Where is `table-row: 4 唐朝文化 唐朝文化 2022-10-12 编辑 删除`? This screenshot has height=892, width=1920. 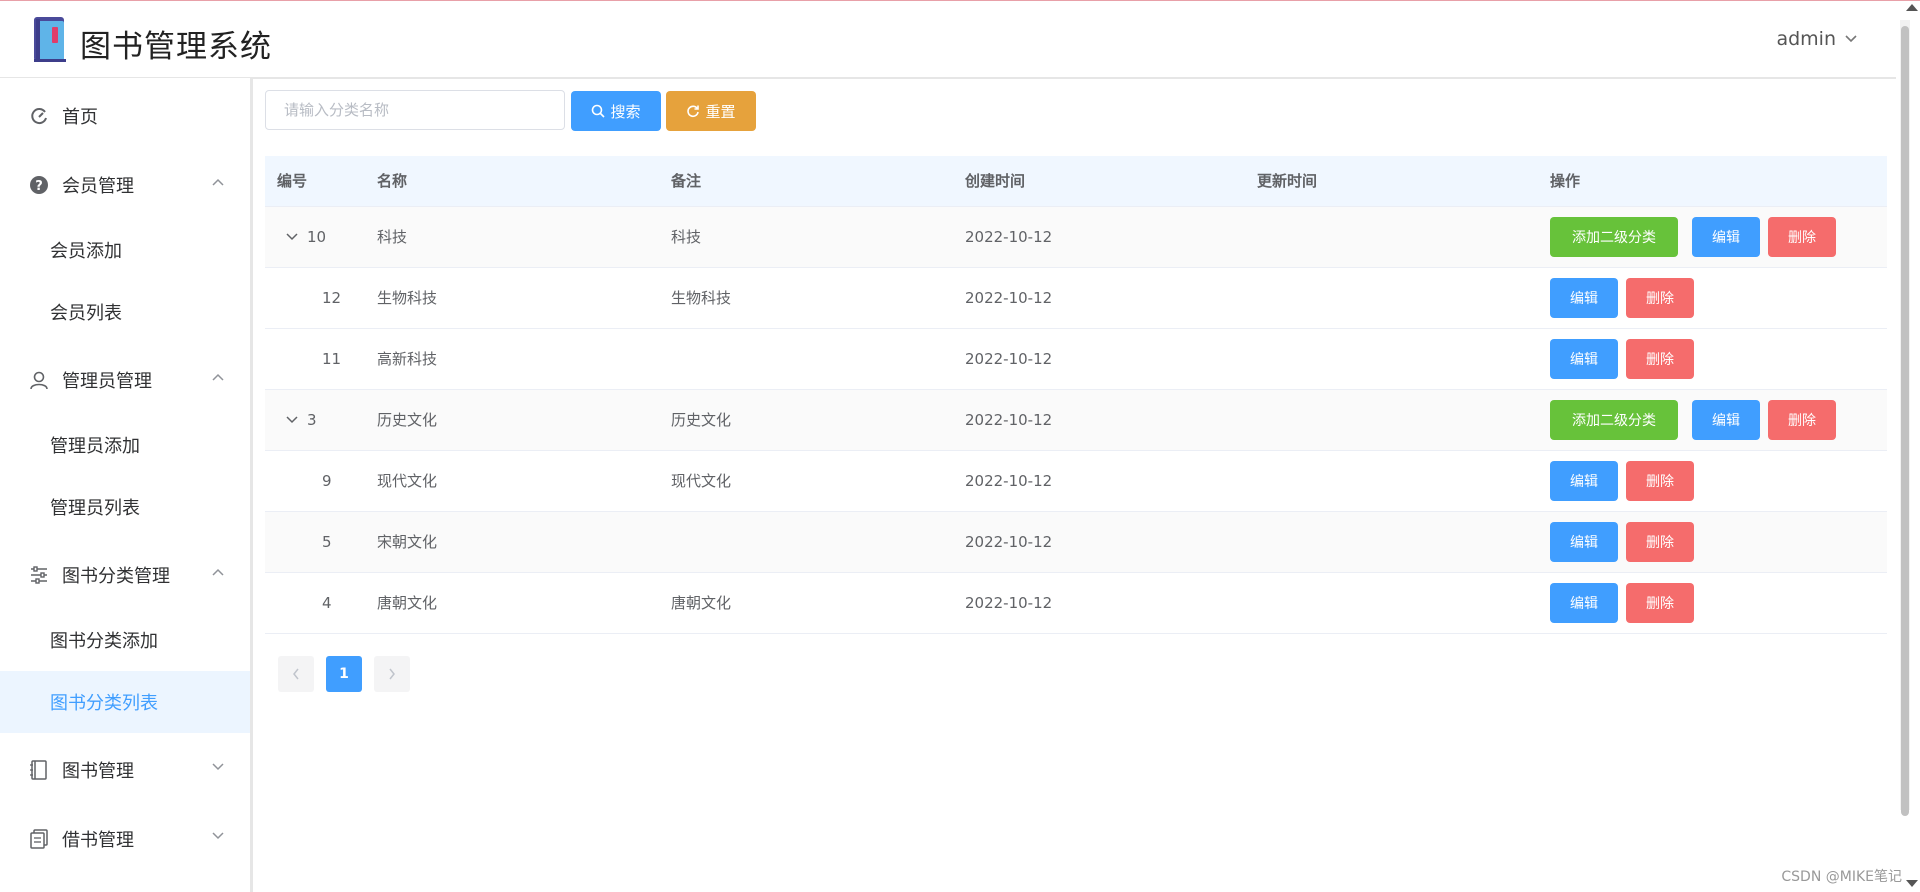 table-row: 4 唐朝文化 唐朝文化 2022-10-12 编辑 删除 is located at coordinates (1076, 603).